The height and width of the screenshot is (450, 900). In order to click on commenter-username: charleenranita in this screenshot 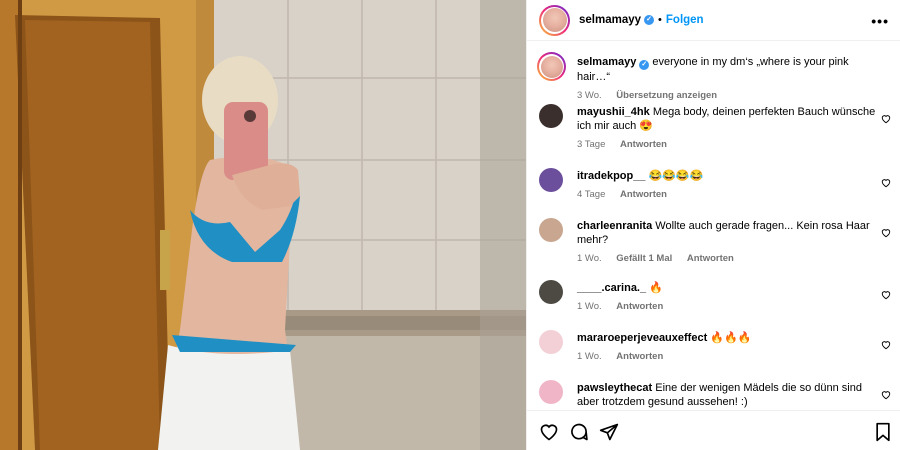, I will do `click(614, 226)`.